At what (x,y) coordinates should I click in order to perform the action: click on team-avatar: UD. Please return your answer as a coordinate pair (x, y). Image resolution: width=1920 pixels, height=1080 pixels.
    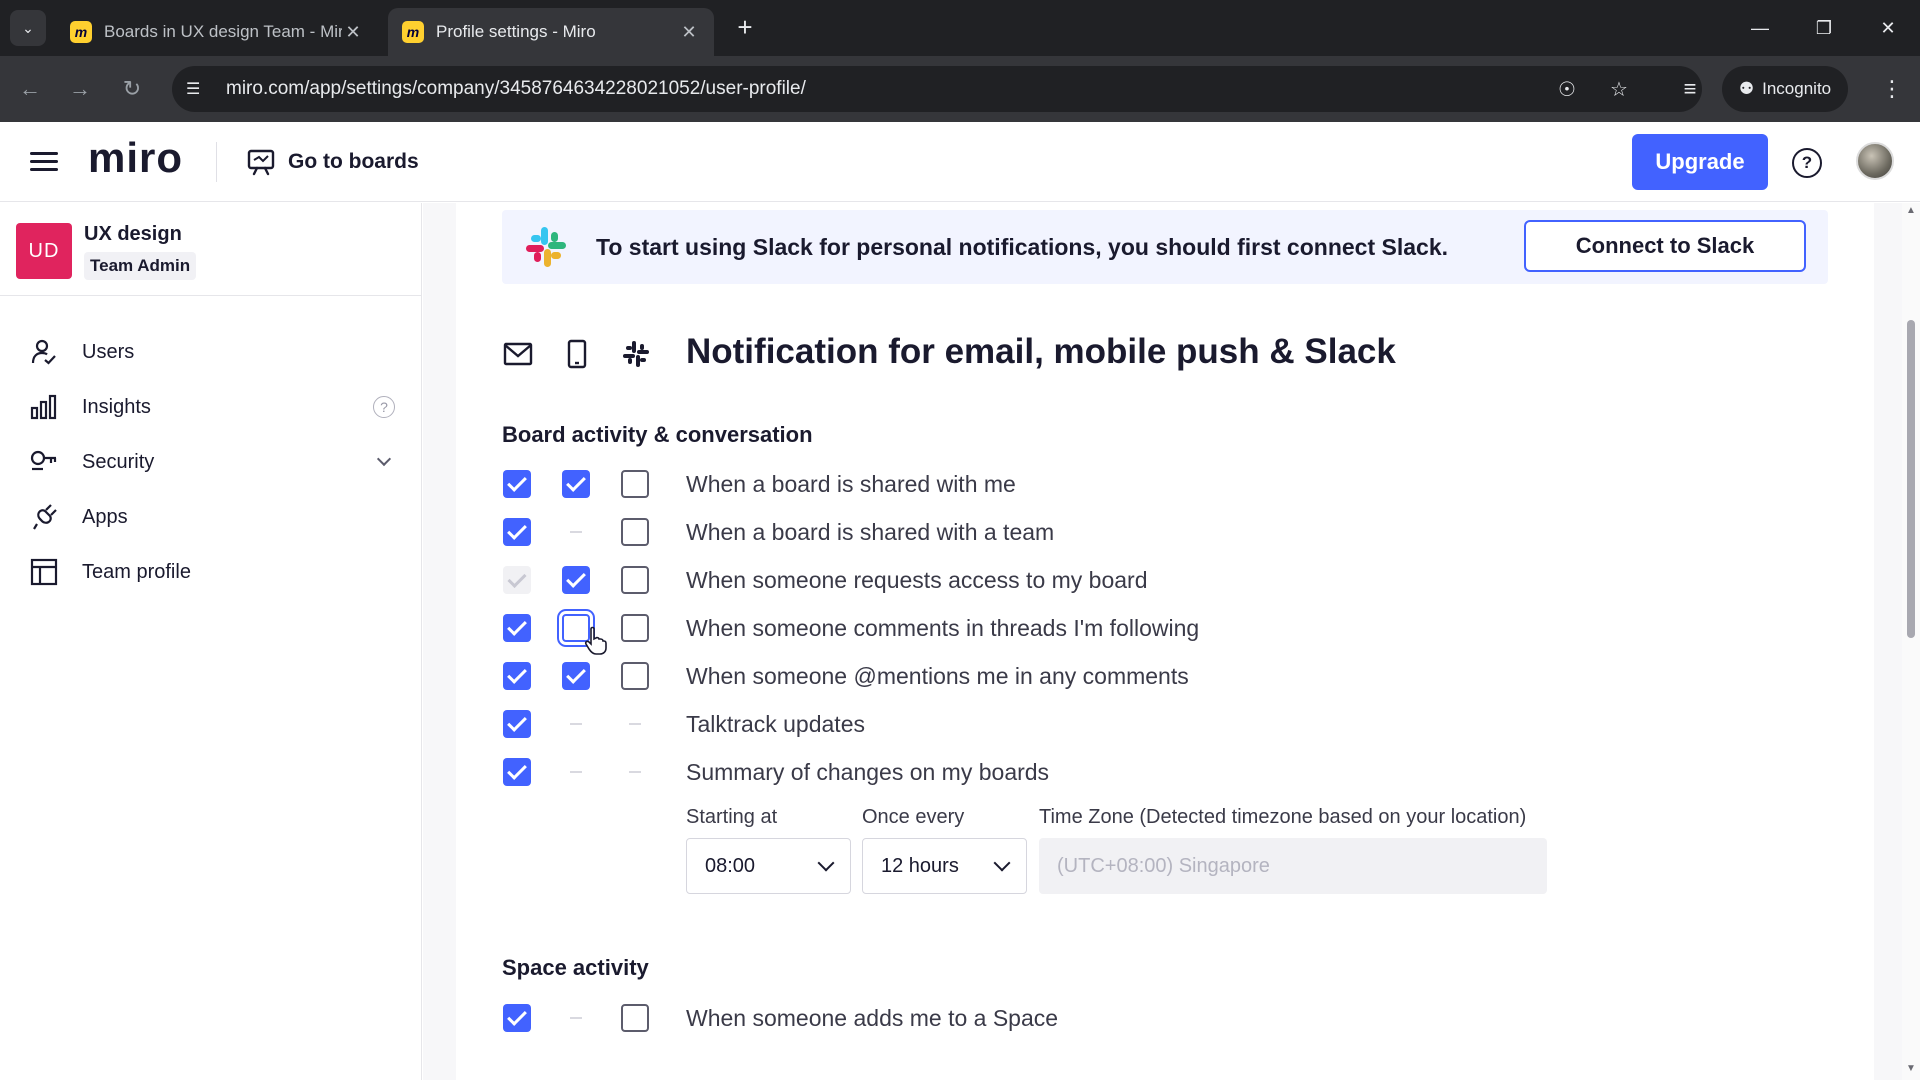
    Looking at the image, I should click on (44, 251).